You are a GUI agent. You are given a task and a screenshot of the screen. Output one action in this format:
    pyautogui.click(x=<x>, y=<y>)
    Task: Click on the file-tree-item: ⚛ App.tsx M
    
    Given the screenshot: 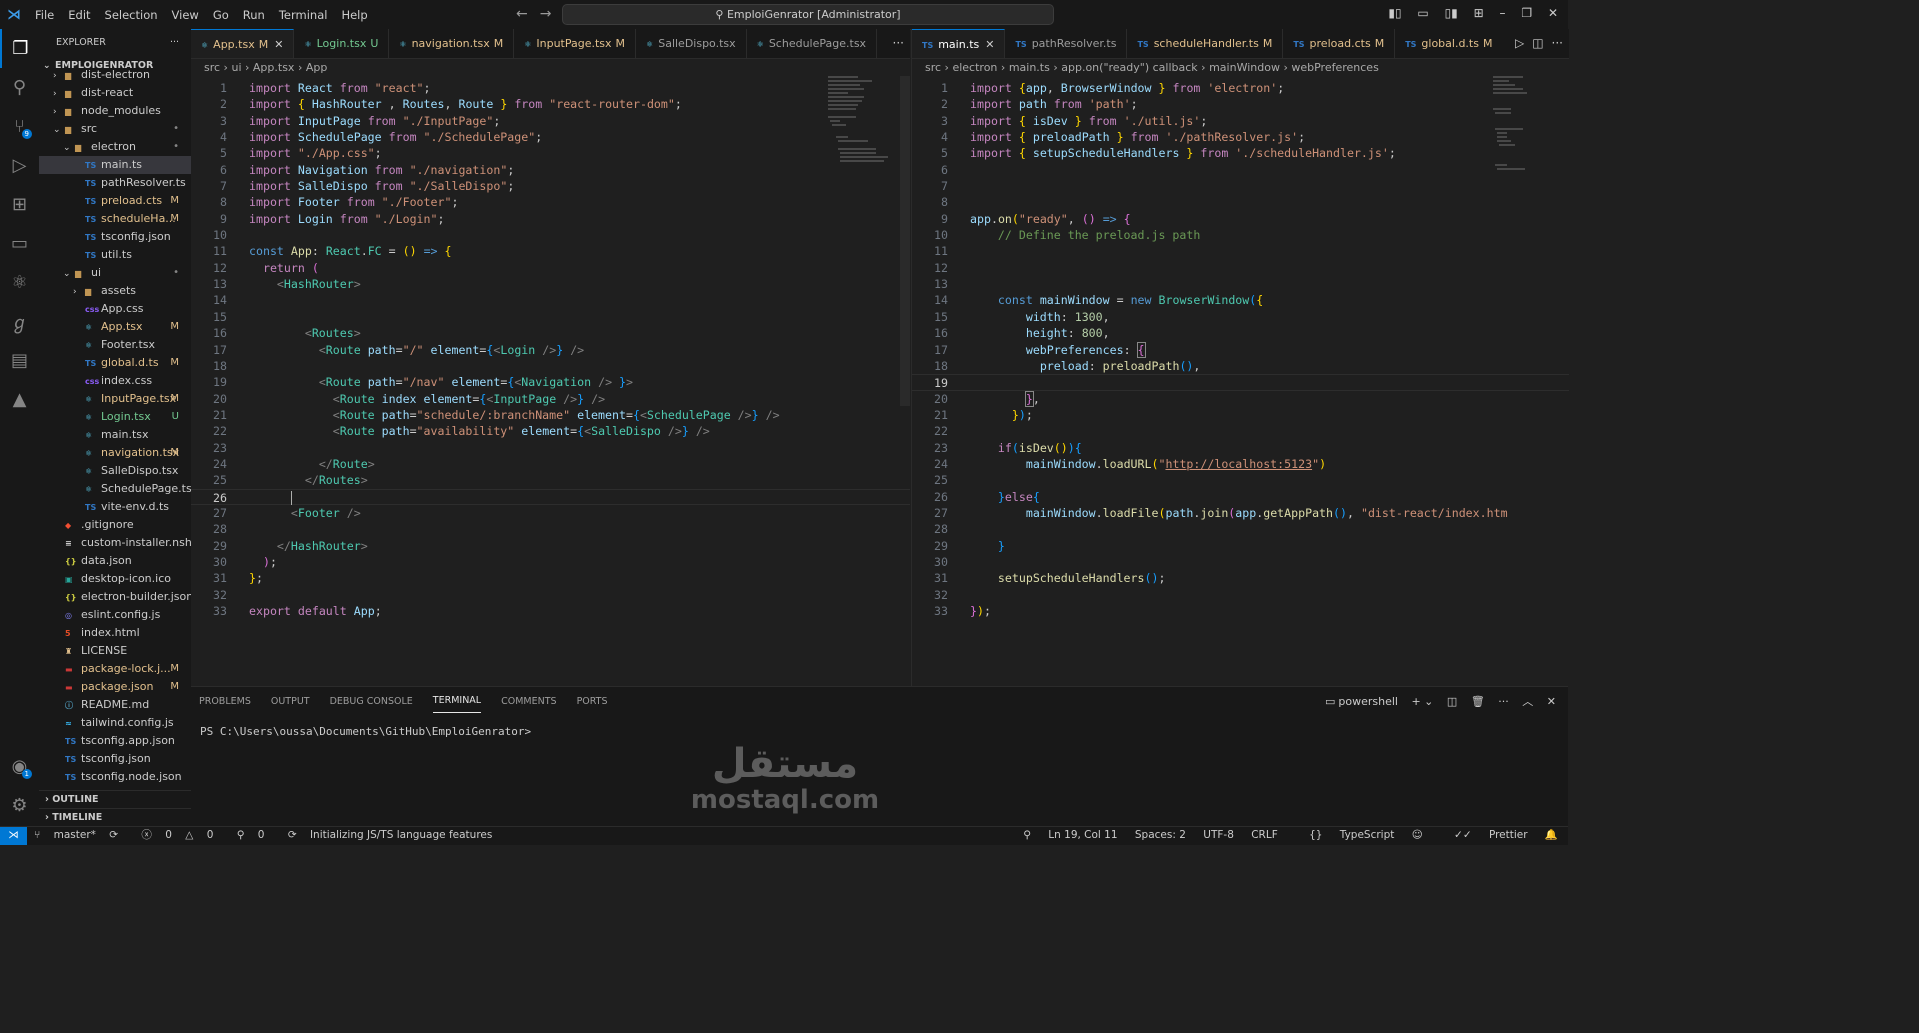 What is the action you would take?
    pyautogui.click(x=115, y=327)
    